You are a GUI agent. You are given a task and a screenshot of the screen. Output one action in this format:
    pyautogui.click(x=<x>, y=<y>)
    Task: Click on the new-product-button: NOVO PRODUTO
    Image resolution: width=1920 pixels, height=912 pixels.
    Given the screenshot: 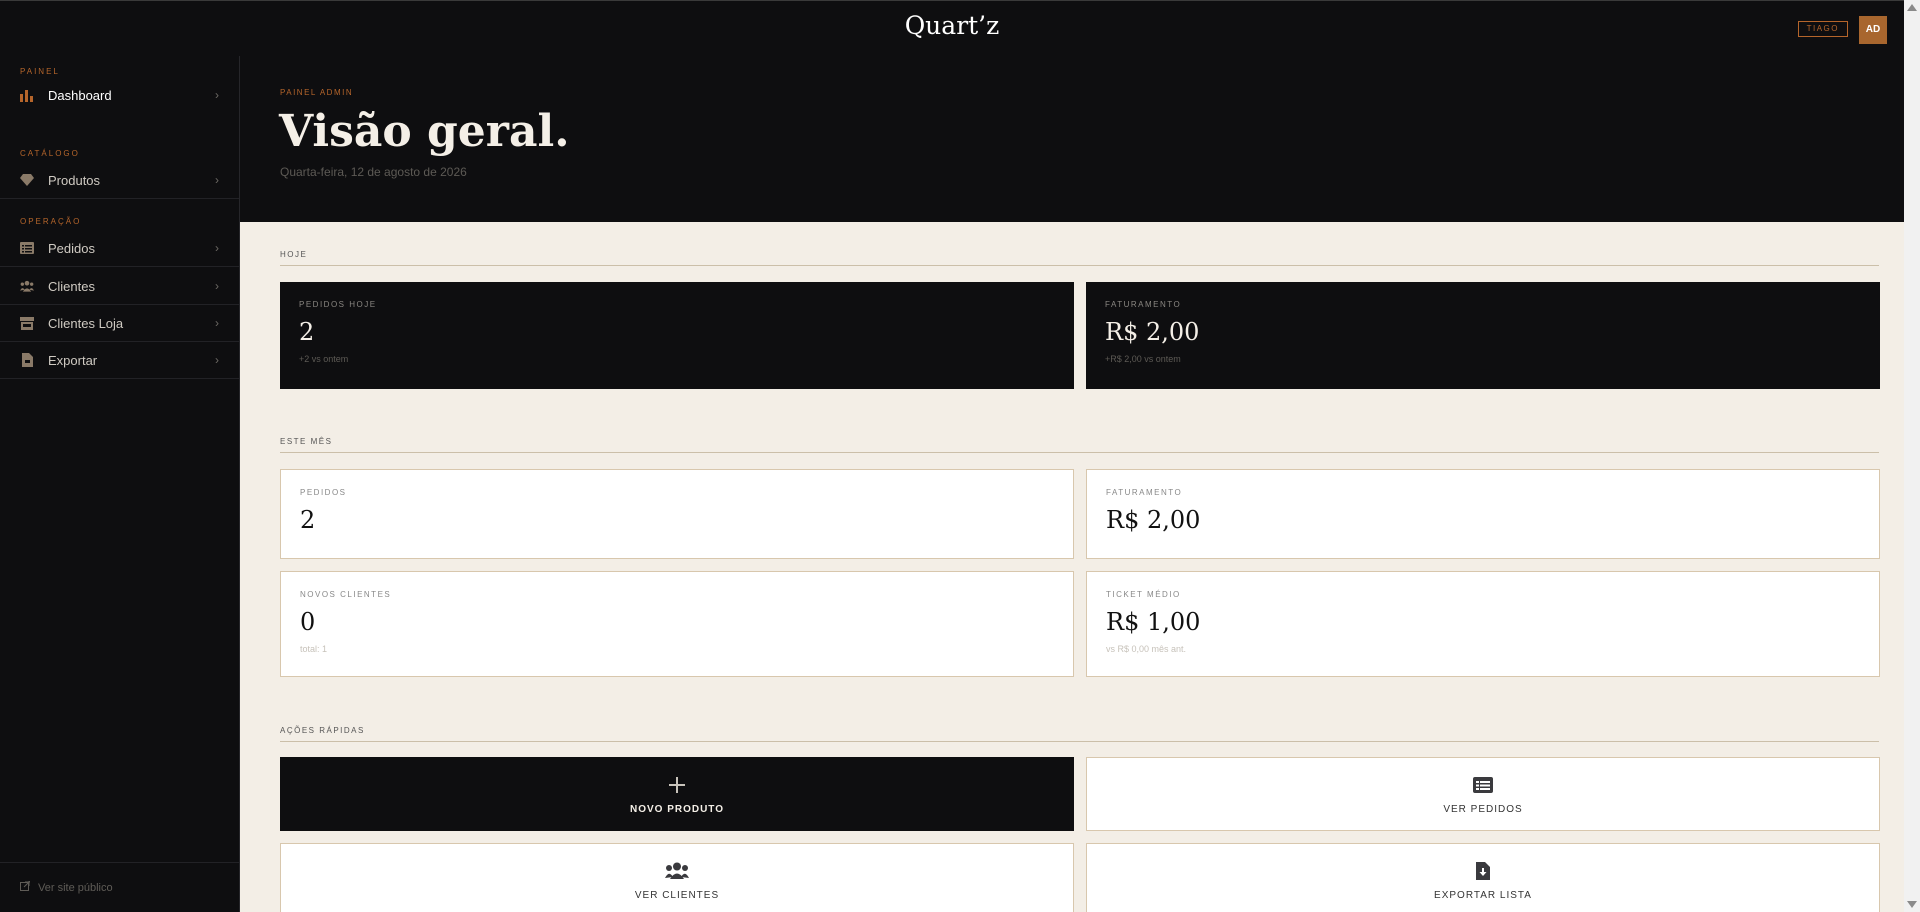 What is the action you would take?
    pyautogui.click(x=677, y=794)
    